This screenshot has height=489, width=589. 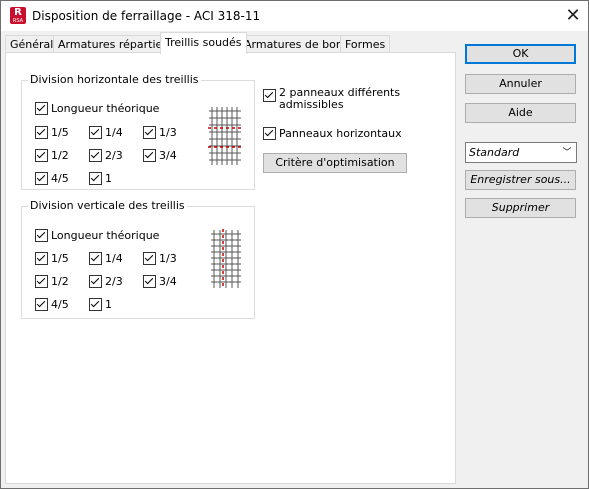 I want to click on h-fraction-checkbox: 1/4, so click(x=106, y=132).